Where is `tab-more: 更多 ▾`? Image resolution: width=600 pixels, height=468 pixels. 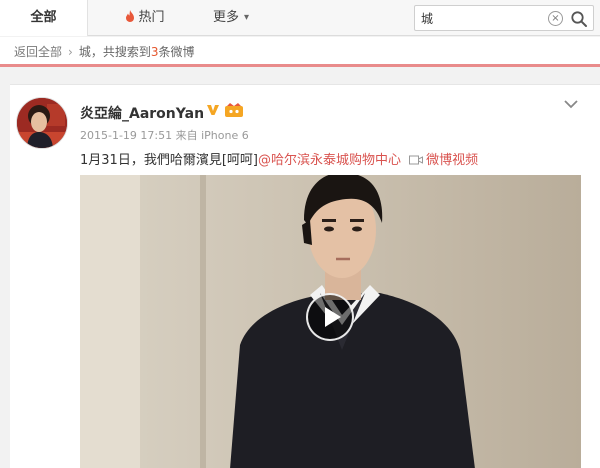 tab-more: 更多 ▾ is located at coordinates (231, 18).